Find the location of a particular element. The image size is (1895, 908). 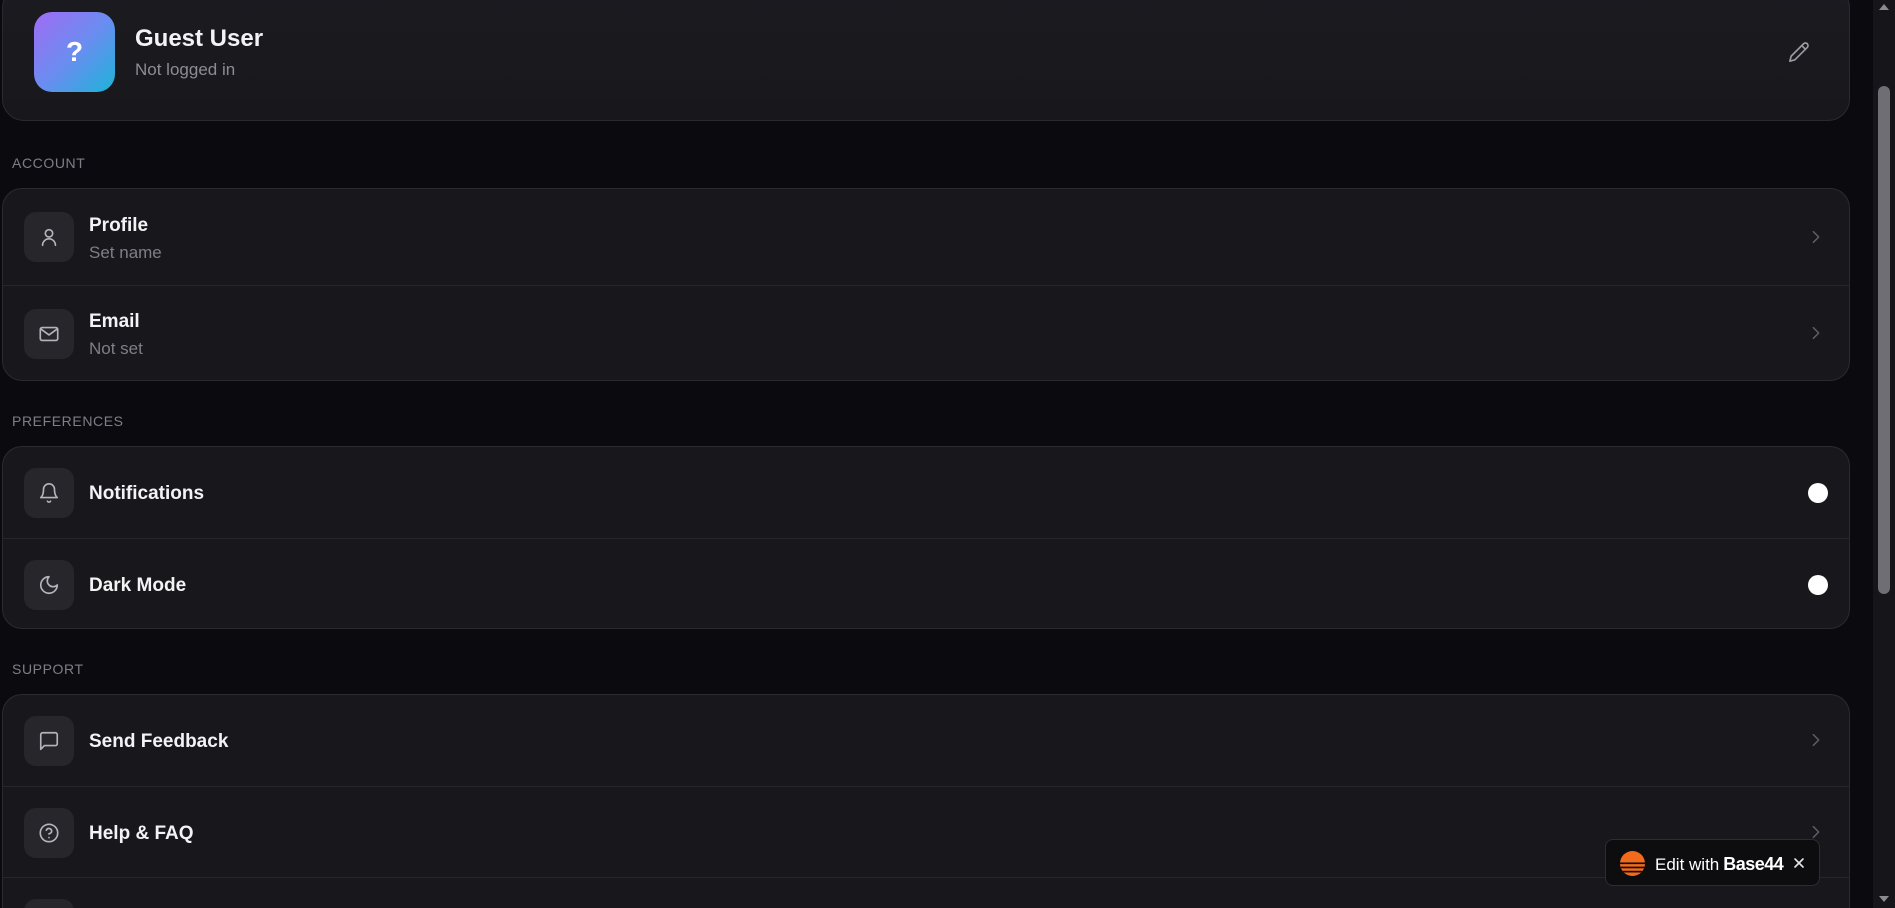

badge-prefix: Edit with is located at coordinates (1687, 864).